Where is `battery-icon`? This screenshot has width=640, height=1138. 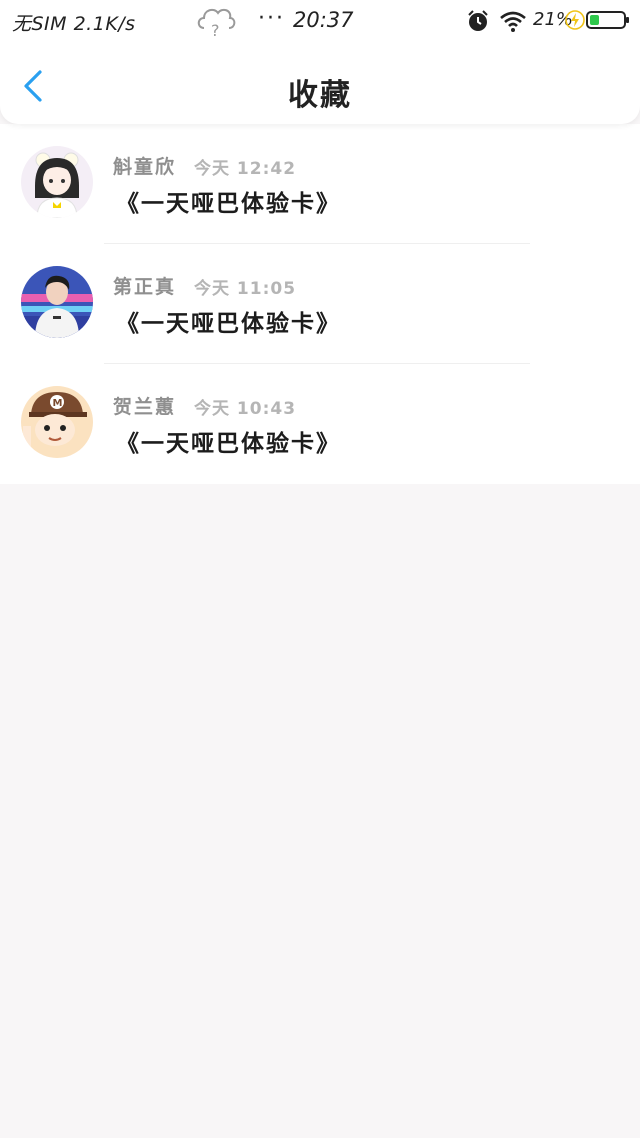
battery-icon is located at coordinates (608, 22).